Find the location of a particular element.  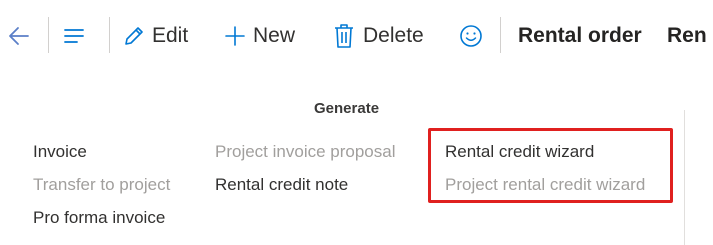

edit-label: Edit is located at coordinates (170, 35).